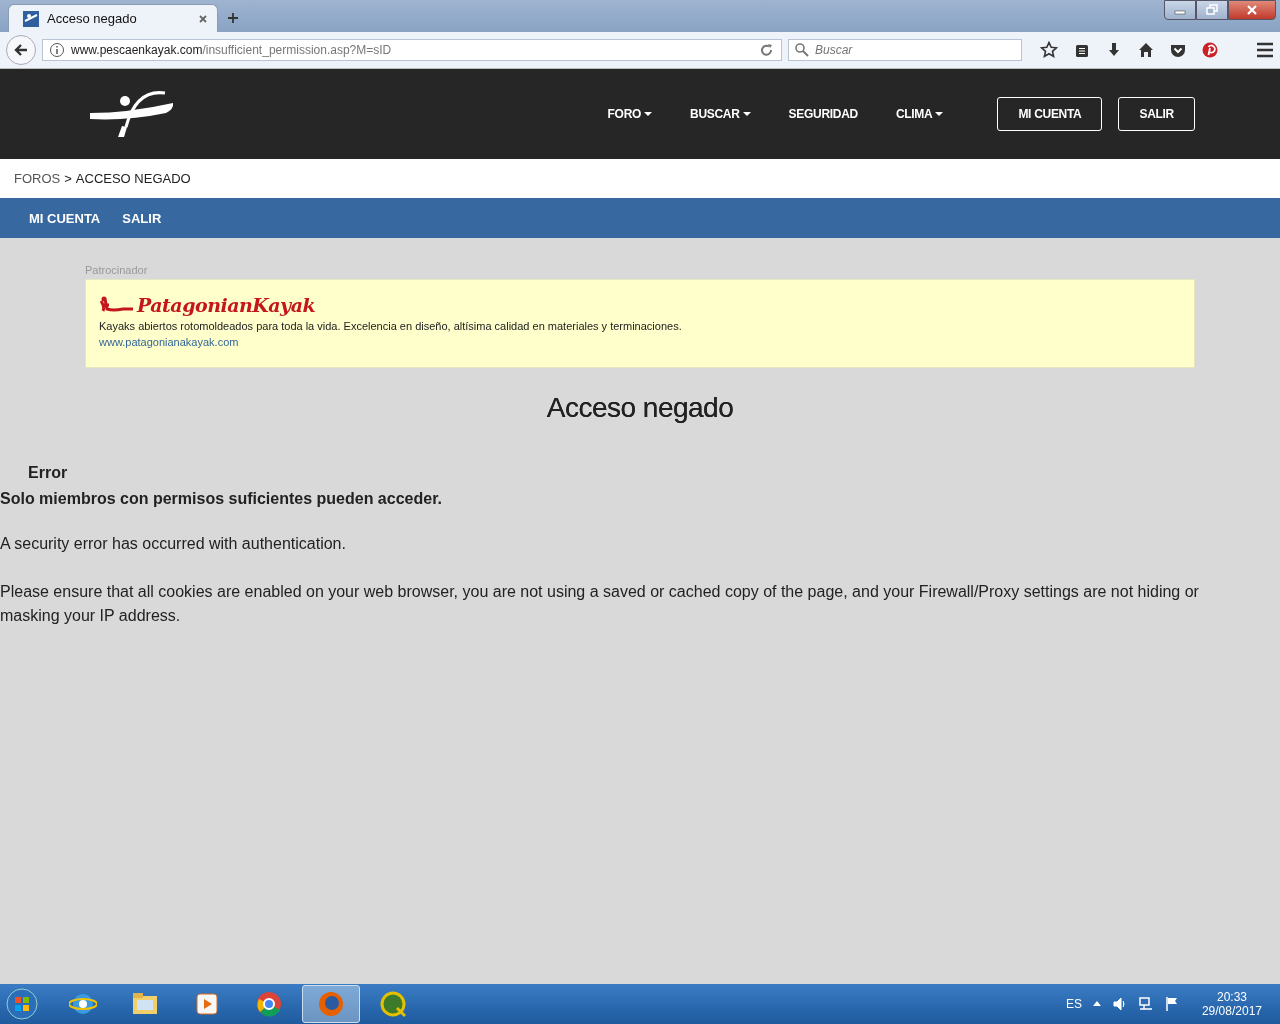 The height and width of the screenshot is (1024, 1280). What do you see at coordinates (1145, 1004) in the screenshot?
I see `network-icon` at bounding box center [1145, 1004].